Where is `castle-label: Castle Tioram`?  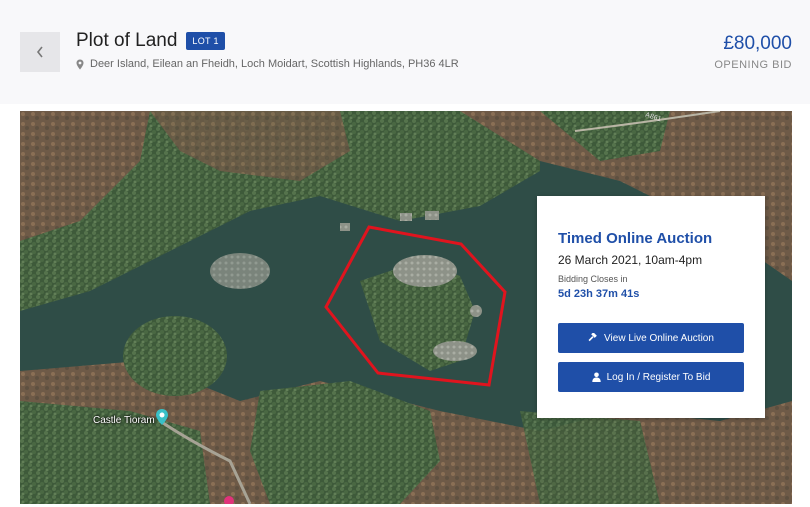
castle-label: Castle Tioram is located at coordinates (124, 420).